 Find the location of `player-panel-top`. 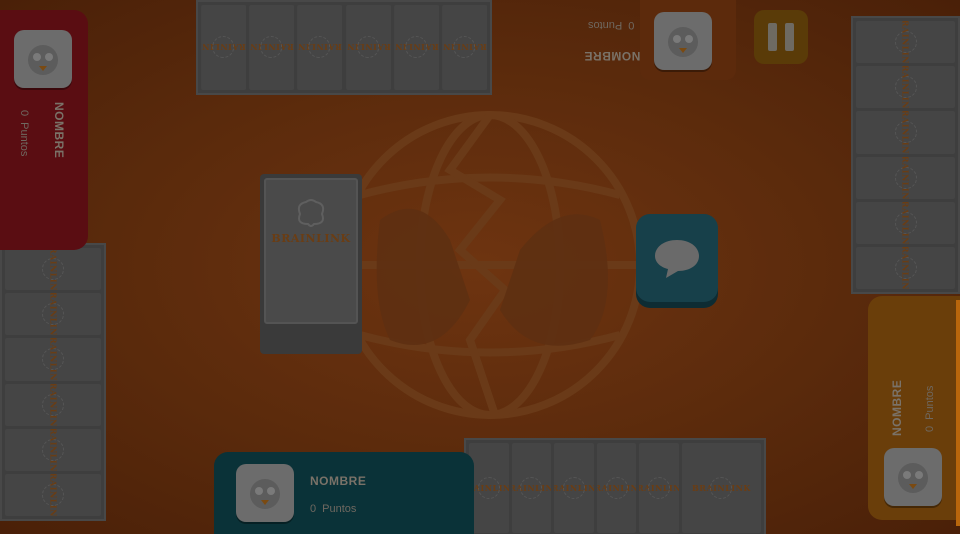

player-panel-top is located at coordinates (688, 40).